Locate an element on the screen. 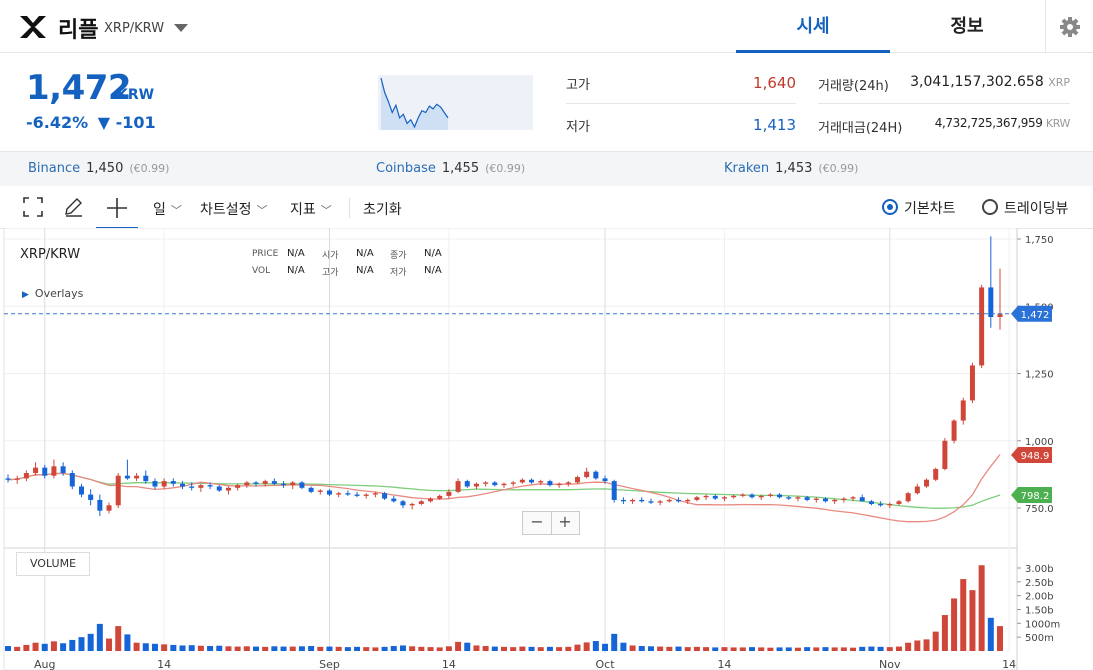  zoom-in-button: + is located at coordinates (565, 523).